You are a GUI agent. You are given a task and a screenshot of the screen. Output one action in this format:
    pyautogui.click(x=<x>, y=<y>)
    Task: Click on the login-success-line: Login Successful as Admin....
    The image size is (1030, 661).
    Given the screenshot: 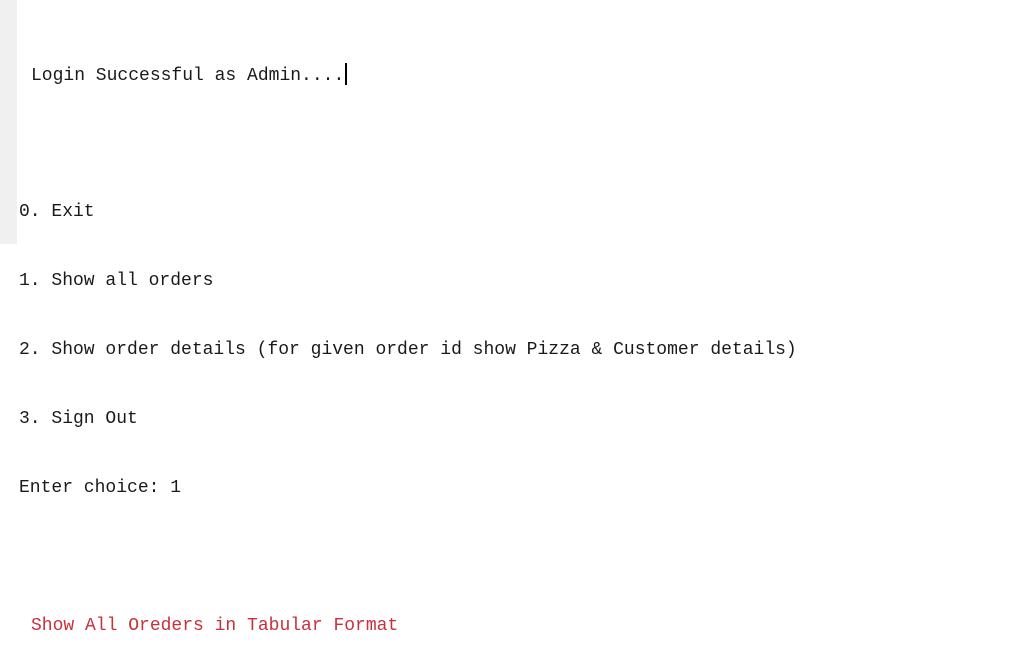 What is the action you would take?
    pyautogui.click(x=519, y=74)
    